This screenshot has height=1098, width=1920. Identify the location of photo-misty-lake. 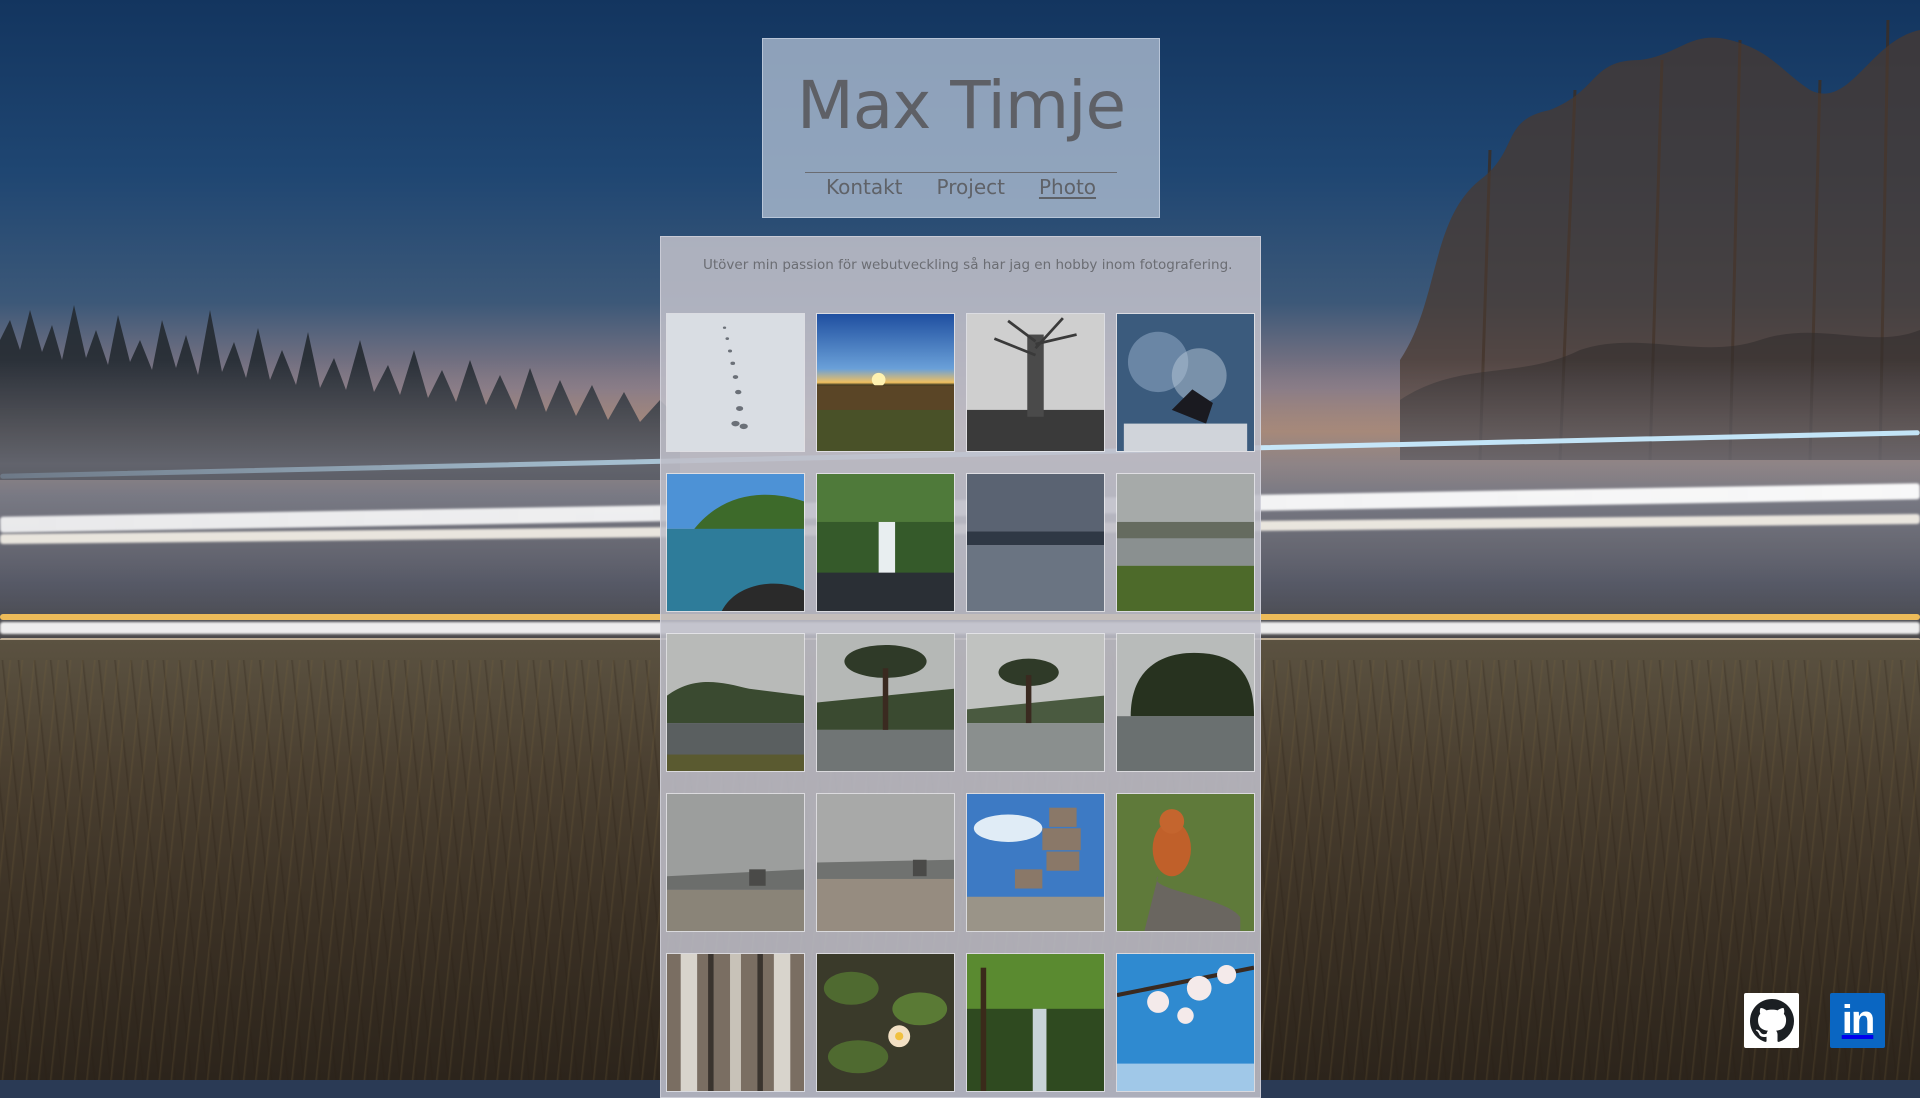
(1185, 542).